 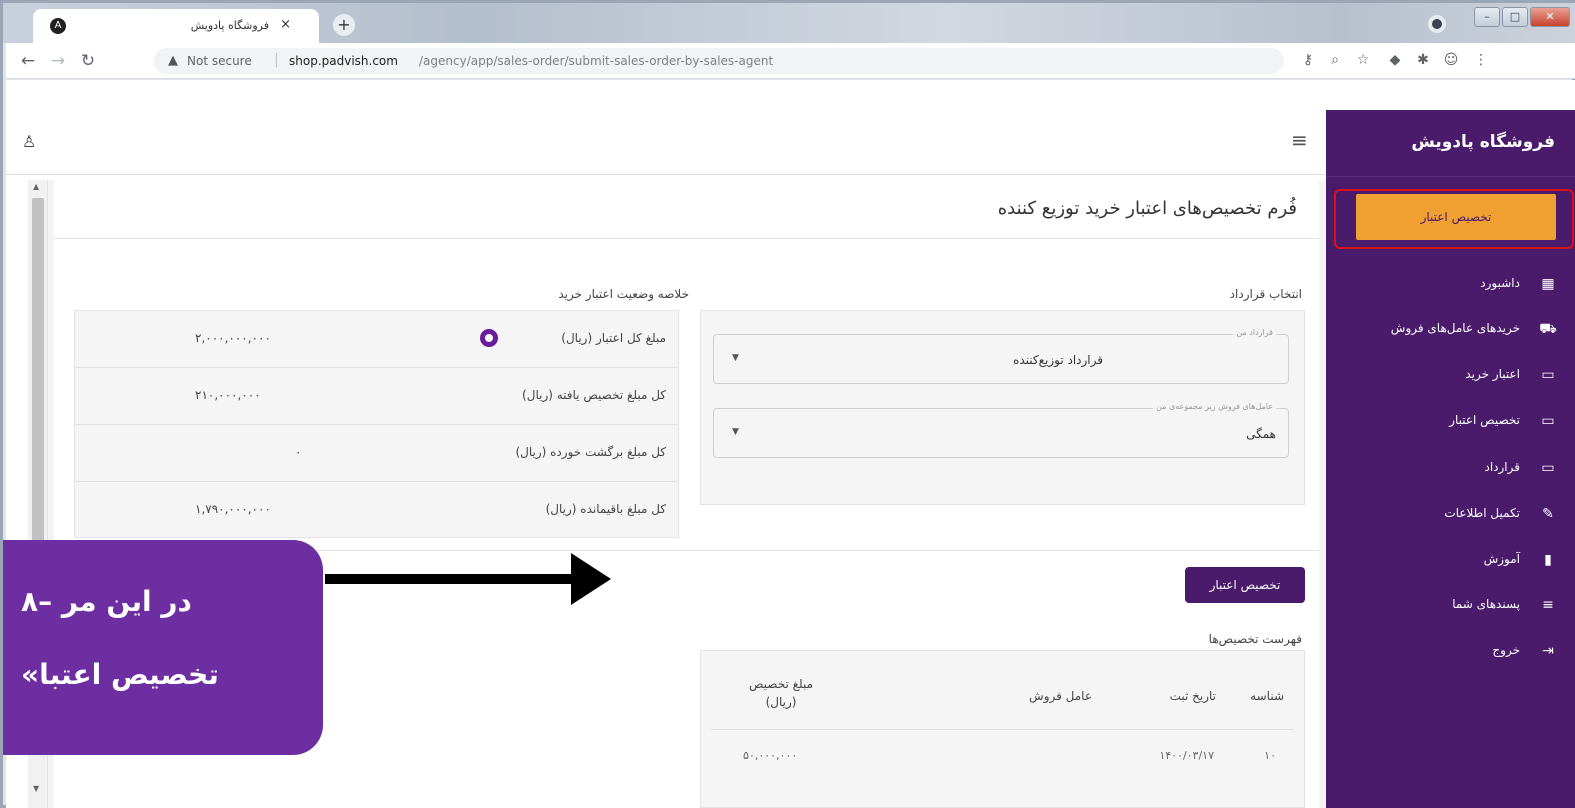 I want to click on new-tab-button: +, so click(x=344, y=25).